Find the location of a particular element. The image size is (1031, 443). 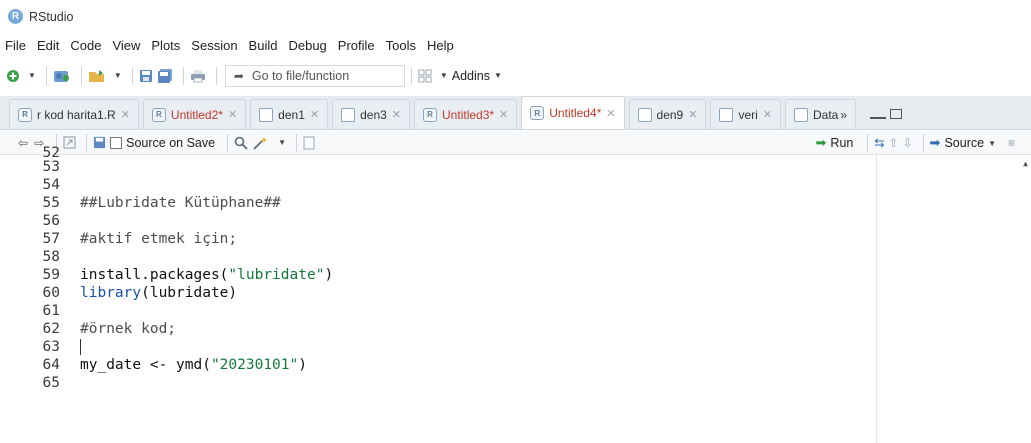

code-text: #aktif etmek için; is located at coordinates (159, 239).